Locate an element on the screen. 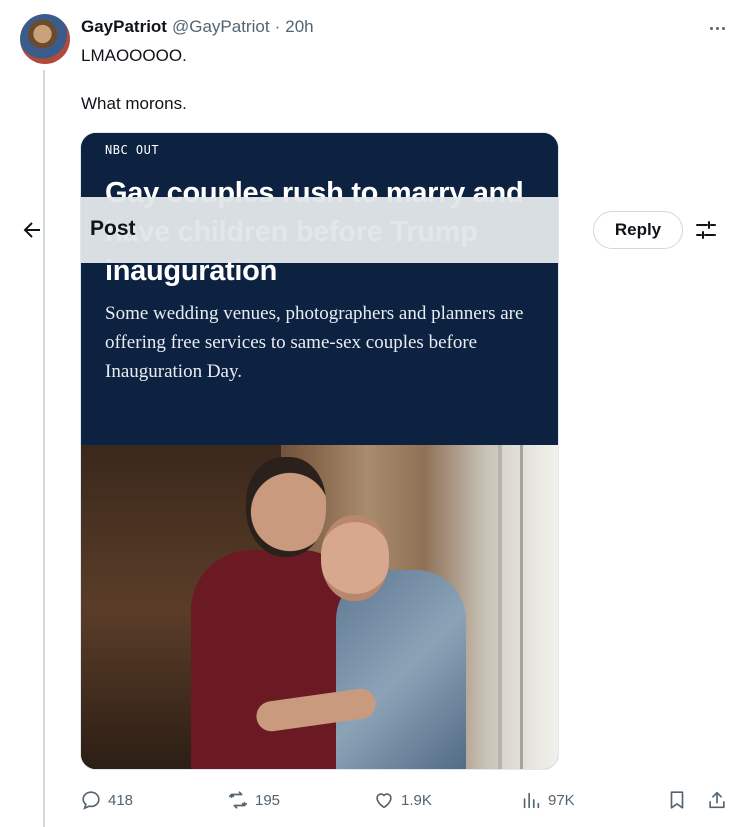 Image resolution: width=747 pixels, height=827 pixels. like-action: 1.9K is located at coordinates (402, 800).